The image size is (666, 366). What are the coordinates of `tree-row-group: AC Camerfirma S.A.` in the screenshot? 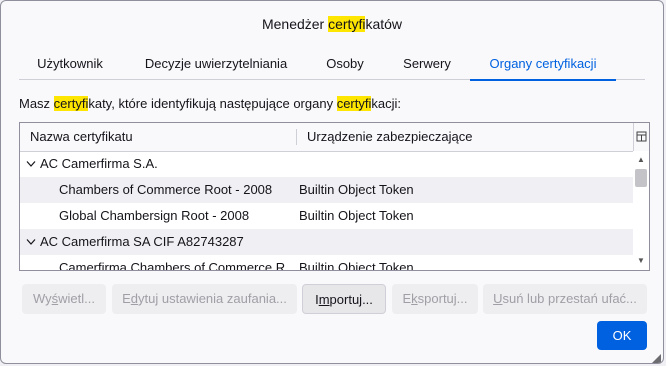 It's located at (326, 164).